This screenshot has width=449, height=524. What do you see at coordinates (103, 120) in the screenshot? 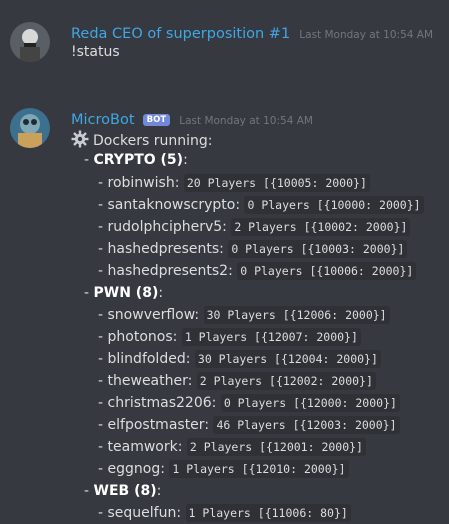
I see `bot-username: MicroBot` at bounding box center [103, 120].